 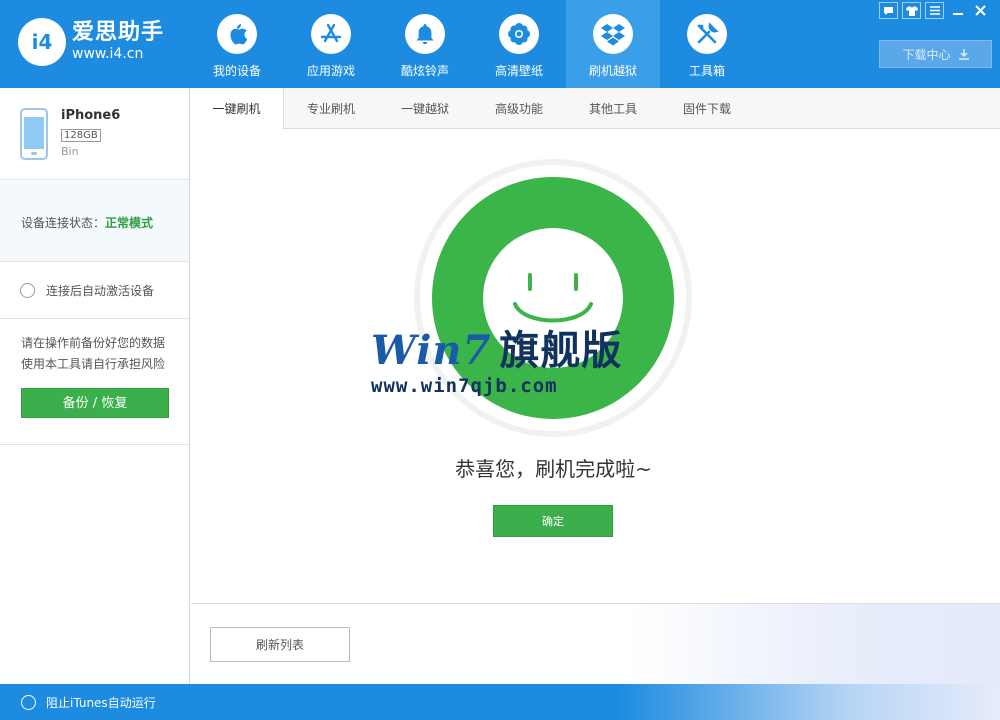 I want to click on nav-label: 工具箱, so click(x=706, y=71).